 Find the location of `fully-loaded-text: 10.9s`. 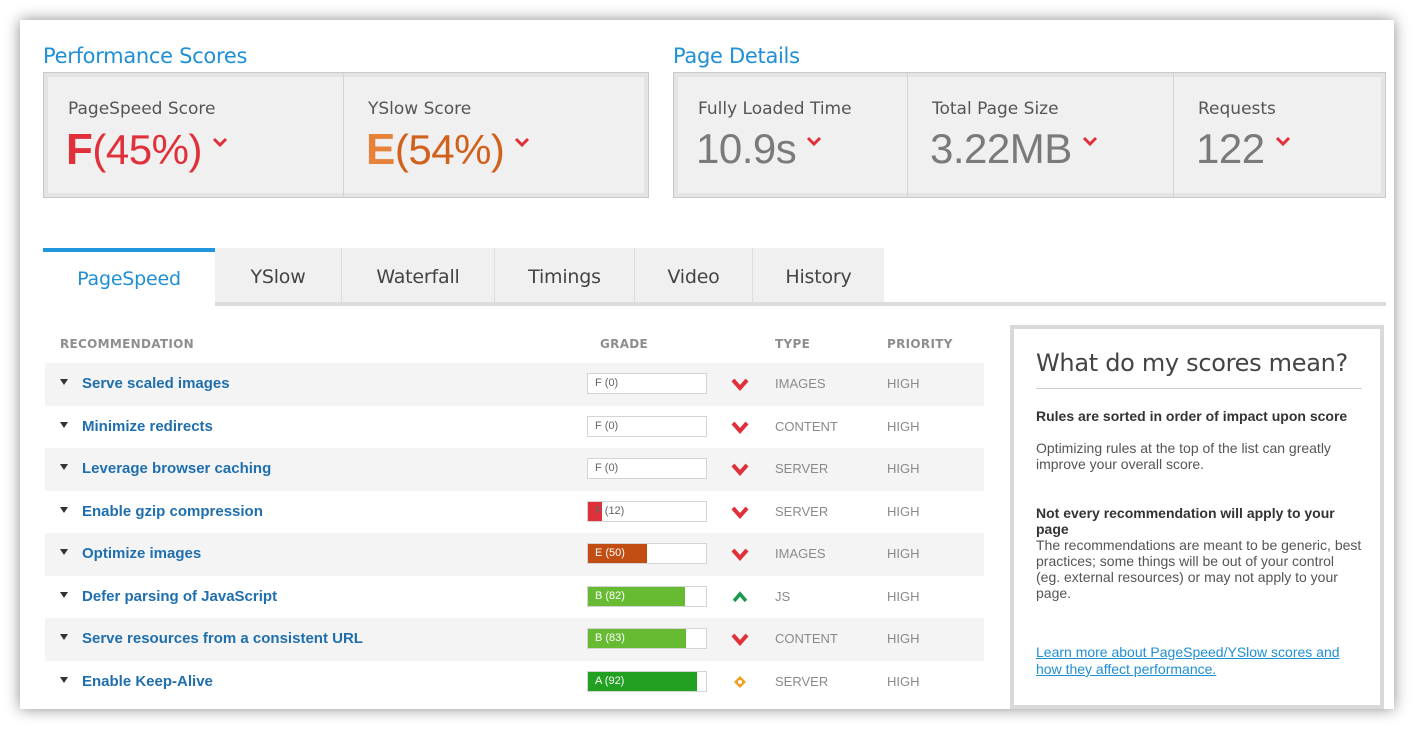

fully-loaded-text: 10.9s is located at coordinates (746, 148).